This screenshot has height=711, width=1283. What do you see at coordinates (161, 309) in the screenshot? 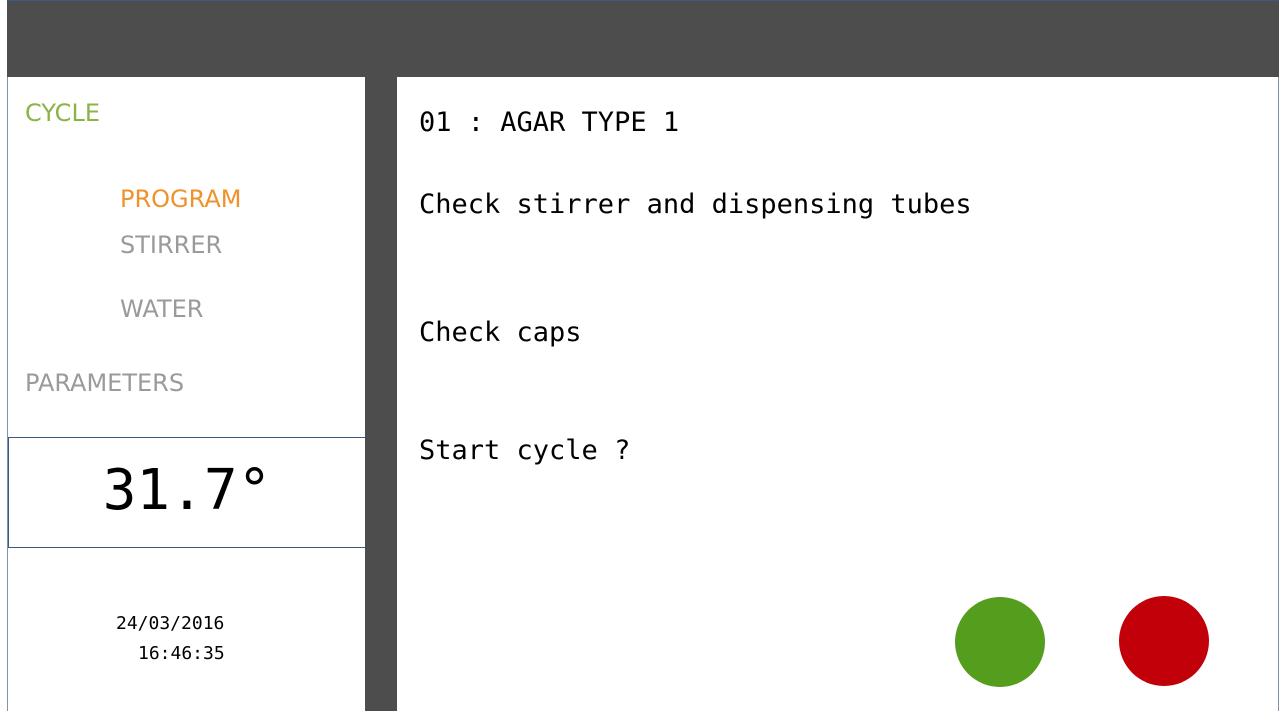
I see `nav-water: WATER` at bounding box center [161, 309].